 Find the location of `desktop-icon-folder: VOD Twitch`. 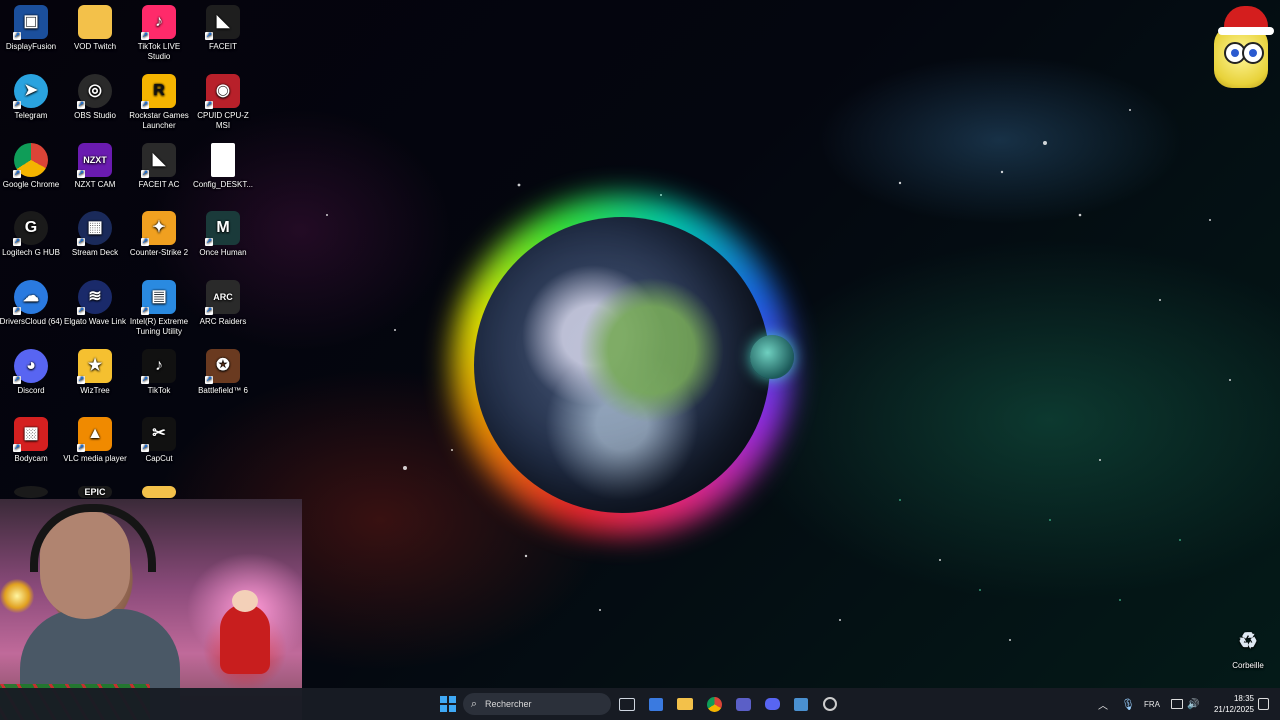

desktop-icon-folder: VOD Twitch is located at coordinates (95, 28).